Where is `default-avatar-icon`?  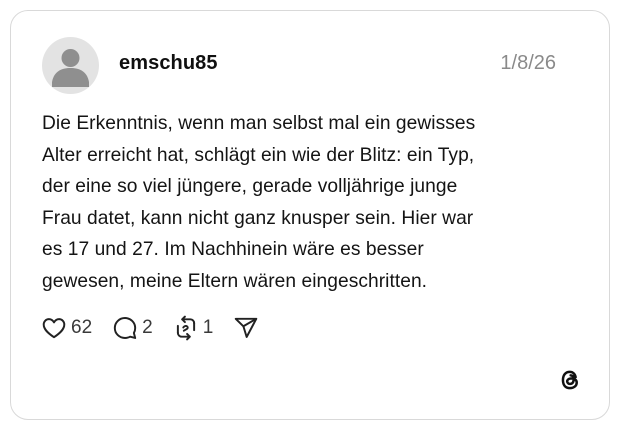 default-avatar-icon is located at coordinates (70, 68).